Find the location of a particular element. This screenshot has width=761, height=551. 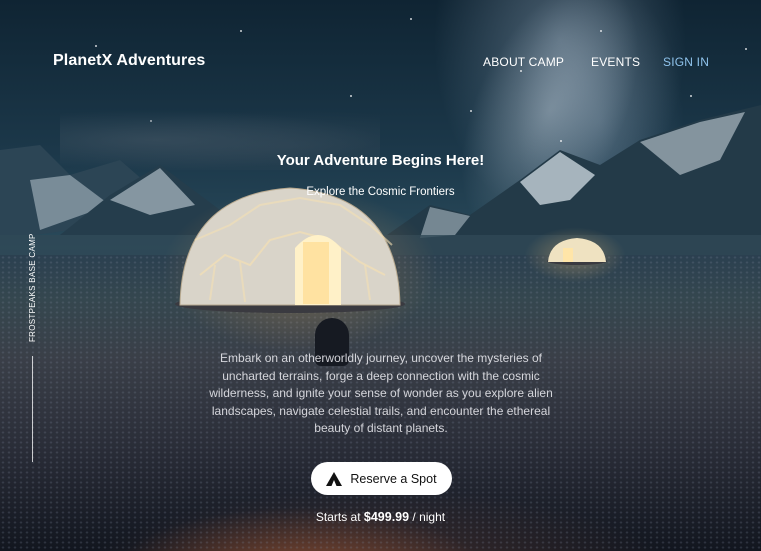

price-line: Starts at $499.99 / night is located at coordinates (380, 517).